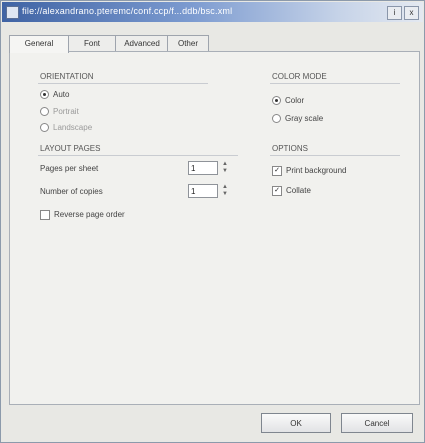 Image resolution: width=425 pixels, height=443 pixels. What do you see at coordinates (188, 43) in the screenshot?
I see `tab-other: Other` at bounding box center [188, 43].